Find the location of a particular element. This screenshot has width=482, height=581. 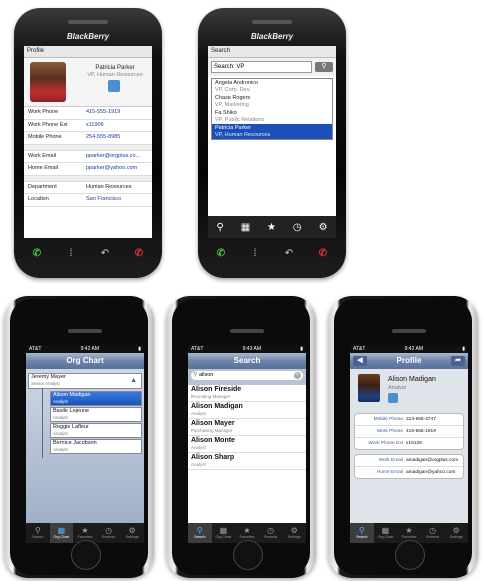

screen-title: Profile is located at coordinates (88, 52).